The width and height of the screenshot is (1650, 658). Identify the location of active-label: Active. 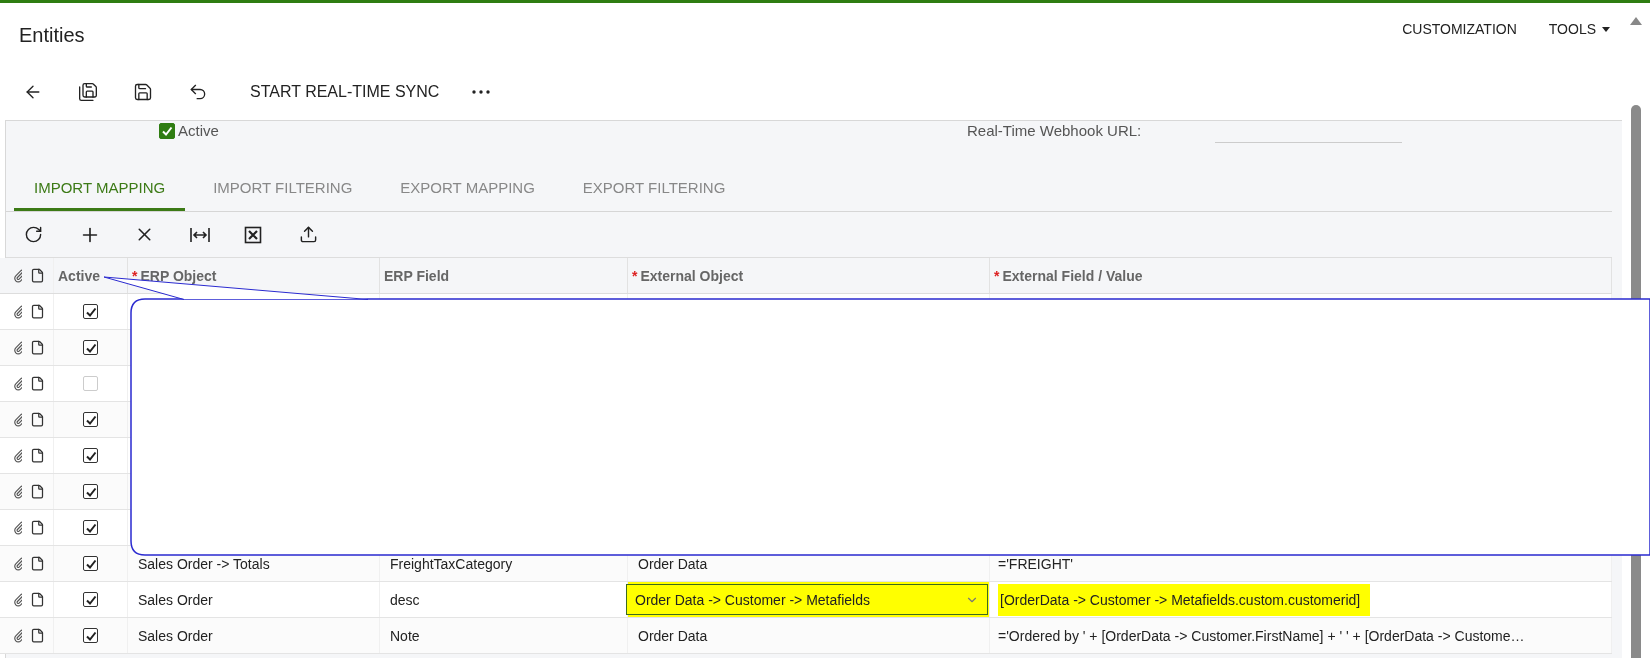
(198, 130).